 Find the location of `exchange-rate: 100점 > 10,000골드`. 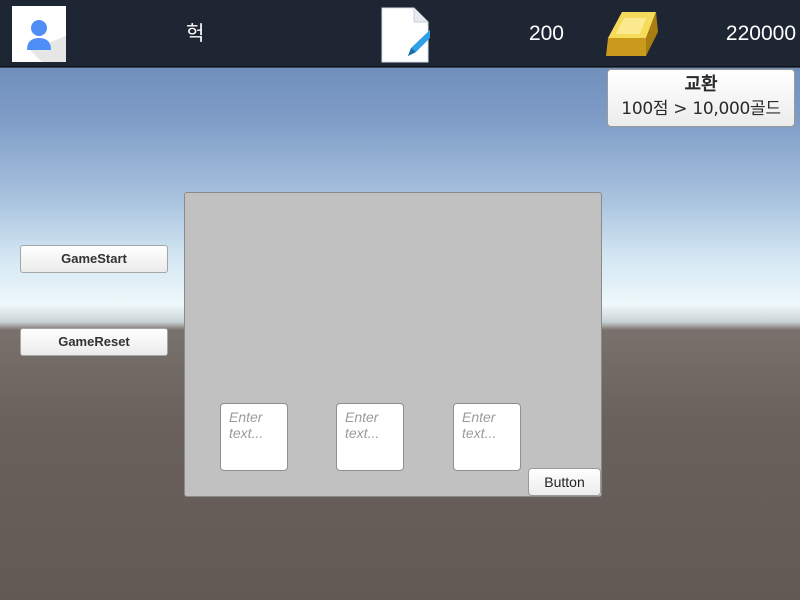

exchange-rate: 100점 > 10,000골드 is located at coordinates (701, 109).